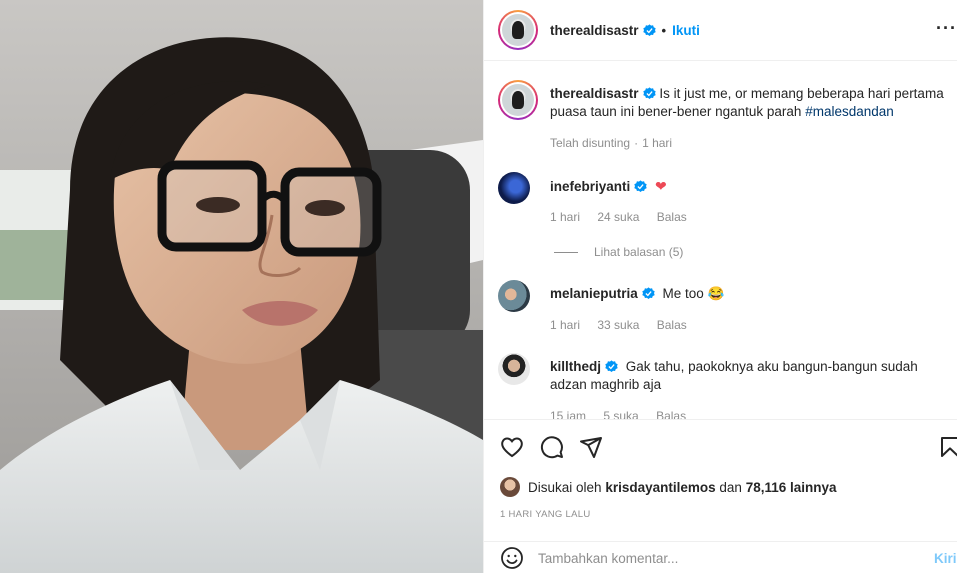  What do you see at coordinates (510, 487) in the screenshot?
I see `liker-avatar` at bounding box center [510, 487].